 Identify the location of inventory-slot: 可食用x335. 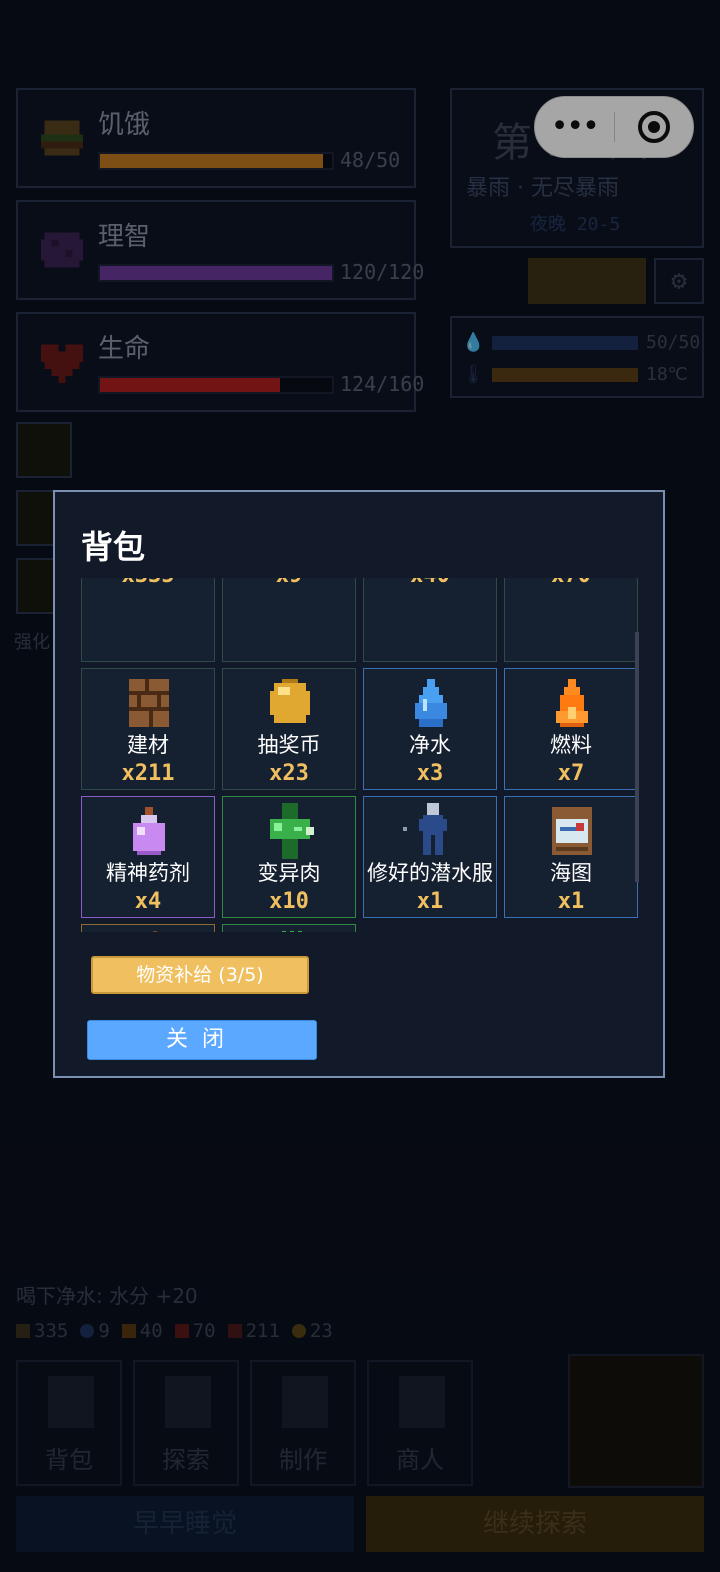
(148, 620).